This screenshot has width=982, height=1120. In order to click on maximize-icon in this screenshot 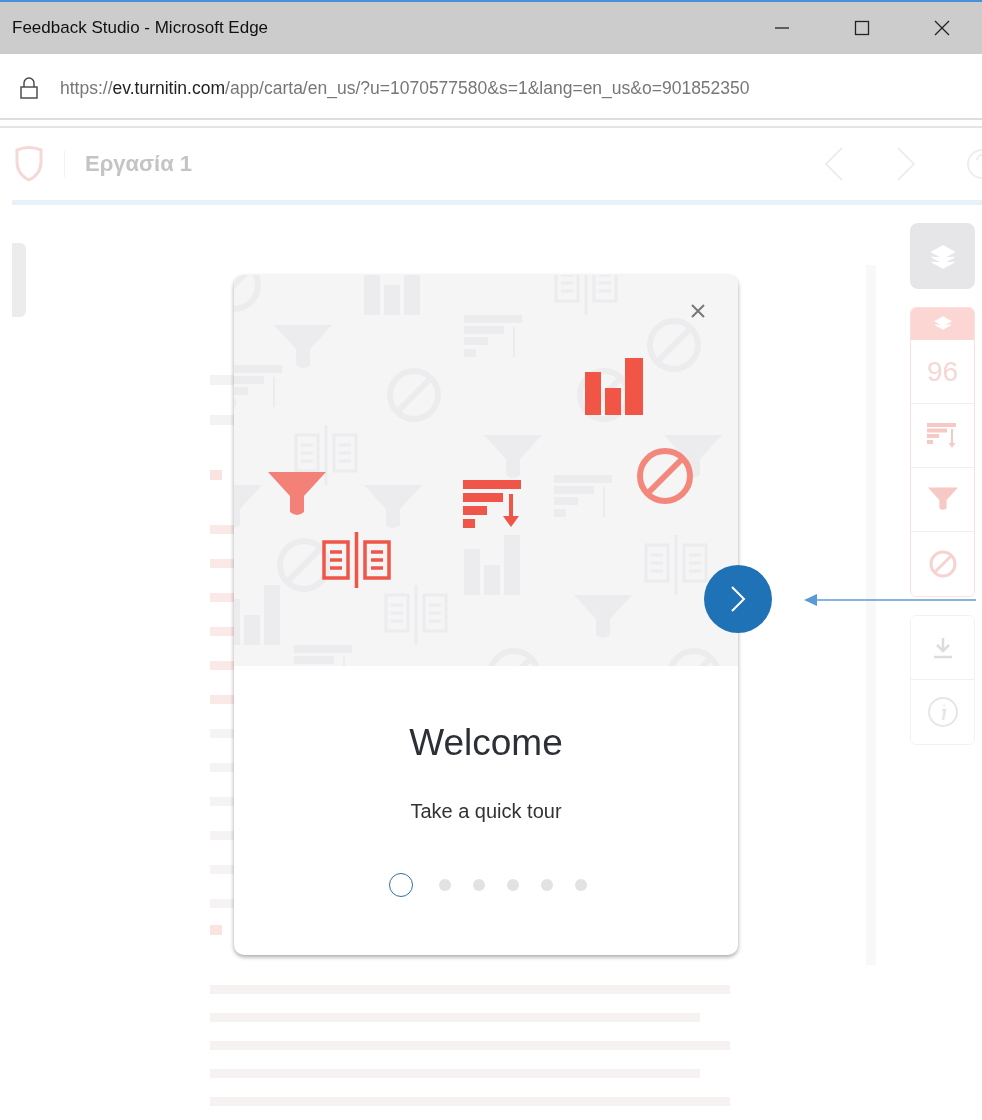, I will do `click(862, 28)`.